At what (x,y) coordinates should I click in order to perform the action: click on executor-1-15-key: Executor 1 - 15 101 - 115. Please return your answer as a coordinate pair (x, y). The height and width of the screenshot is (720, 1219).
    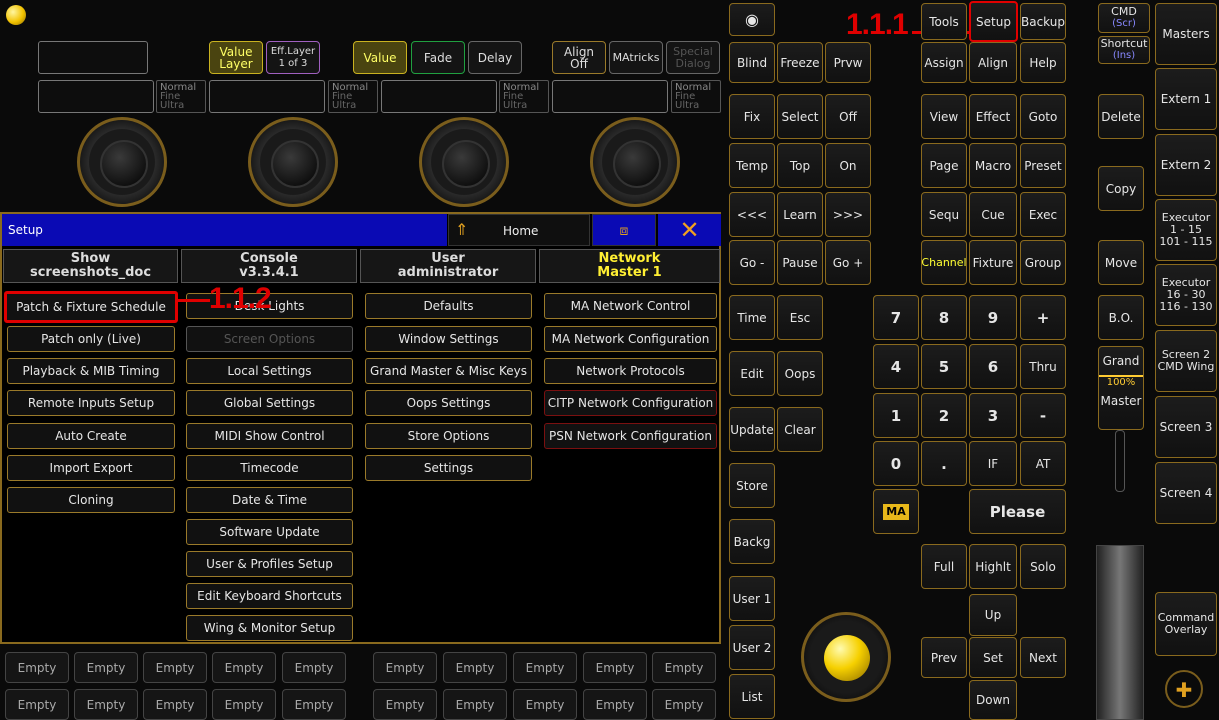
    Looking at the image, I should click on (1186, 230).